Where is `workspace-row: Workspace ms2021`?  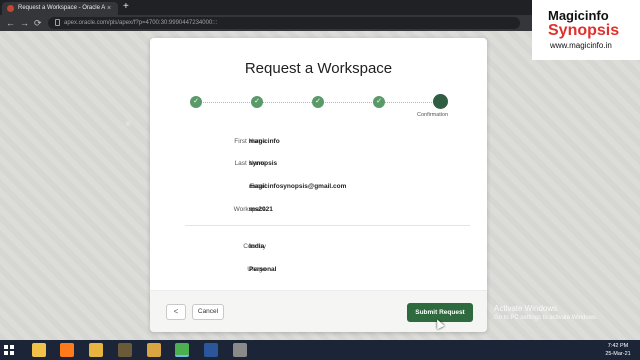
workspace-row: Workspace ms2021 is located at coordinates (318, 212).